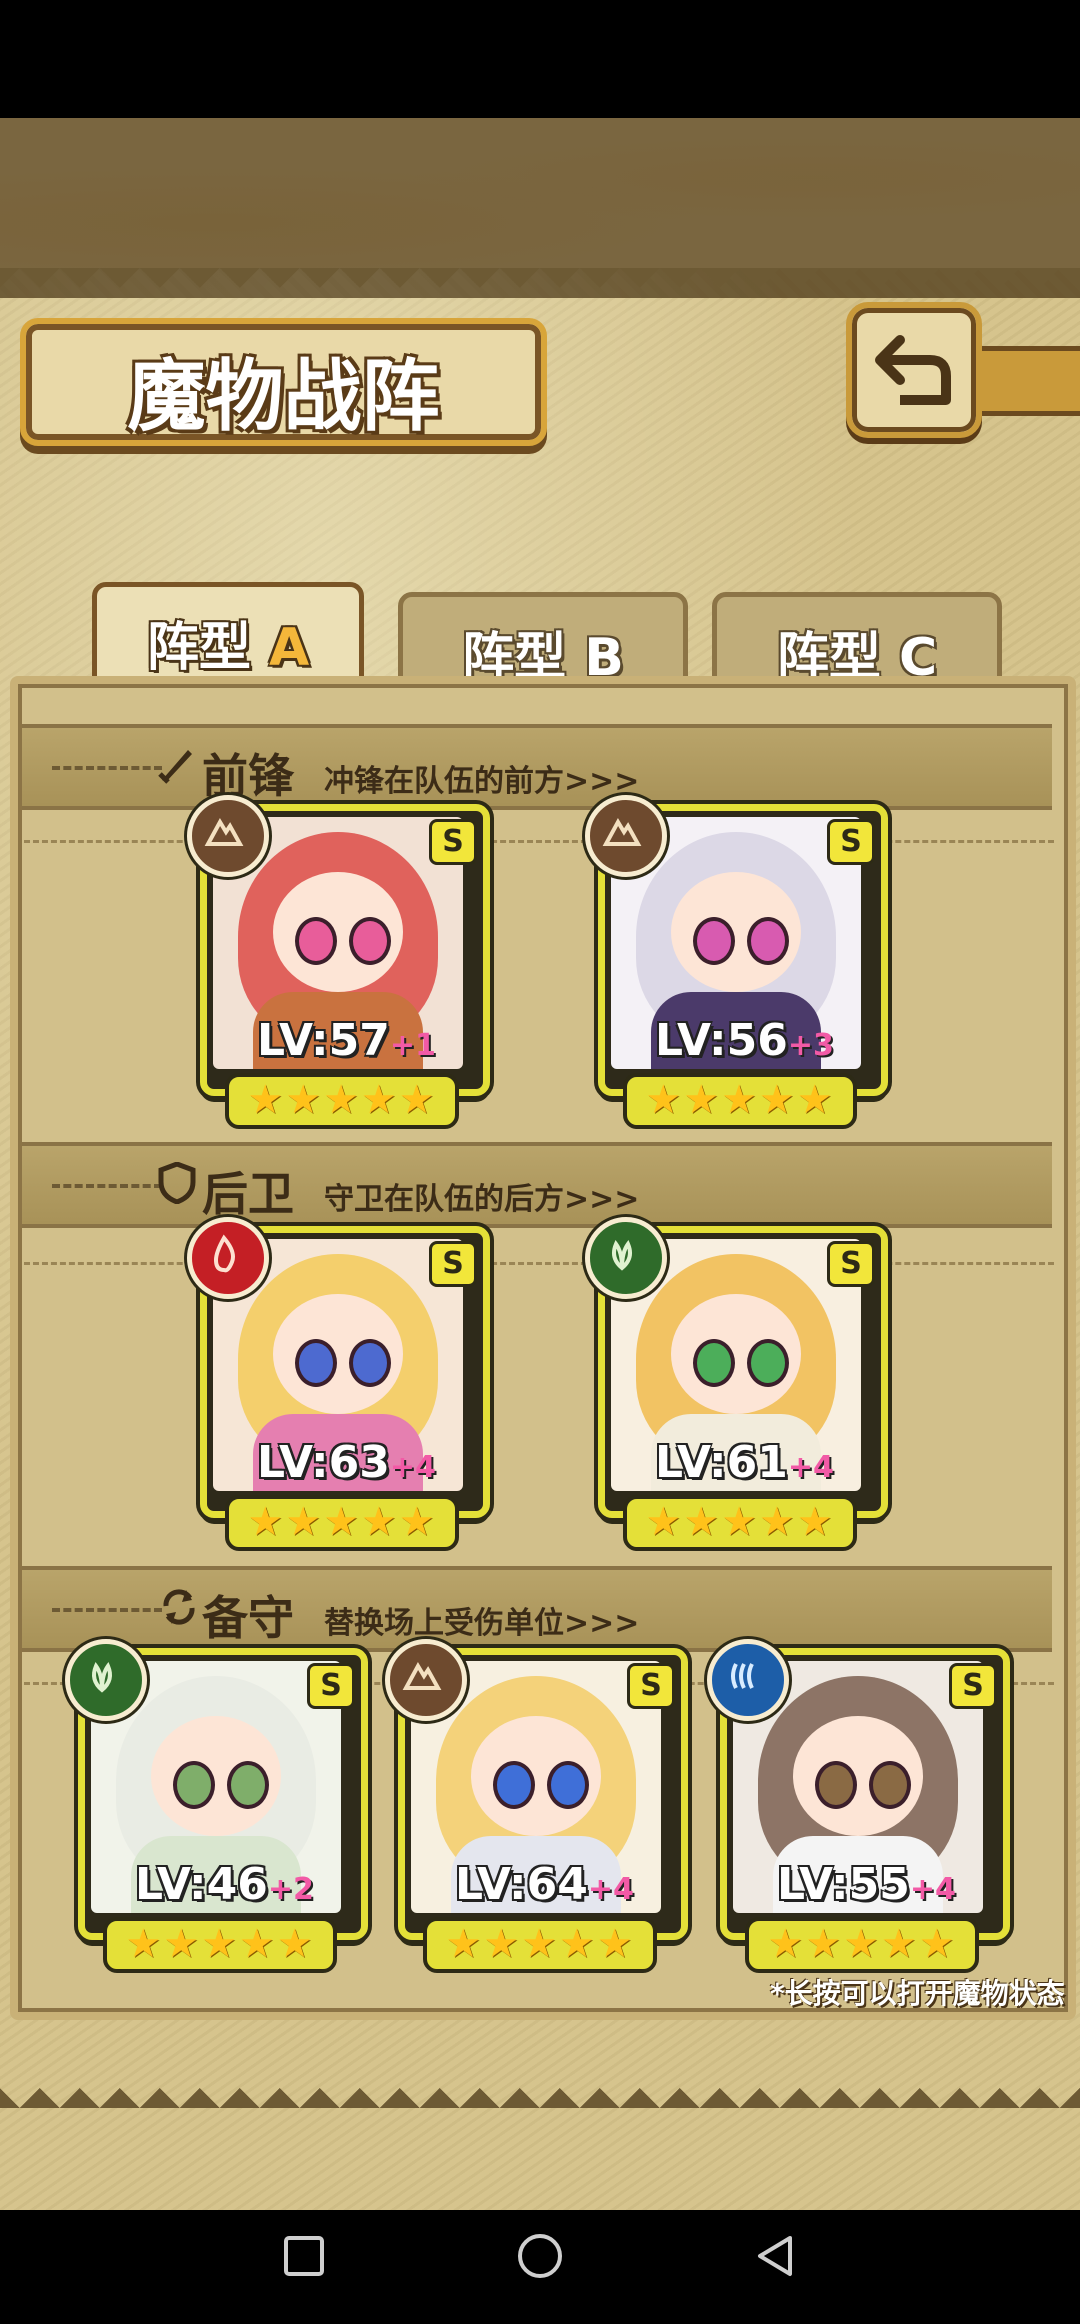 The width and height of the screenshot is (1080, 2324). I want to click on monster-card: S LV:55+4 ★★★★★, so click(858, 1806).